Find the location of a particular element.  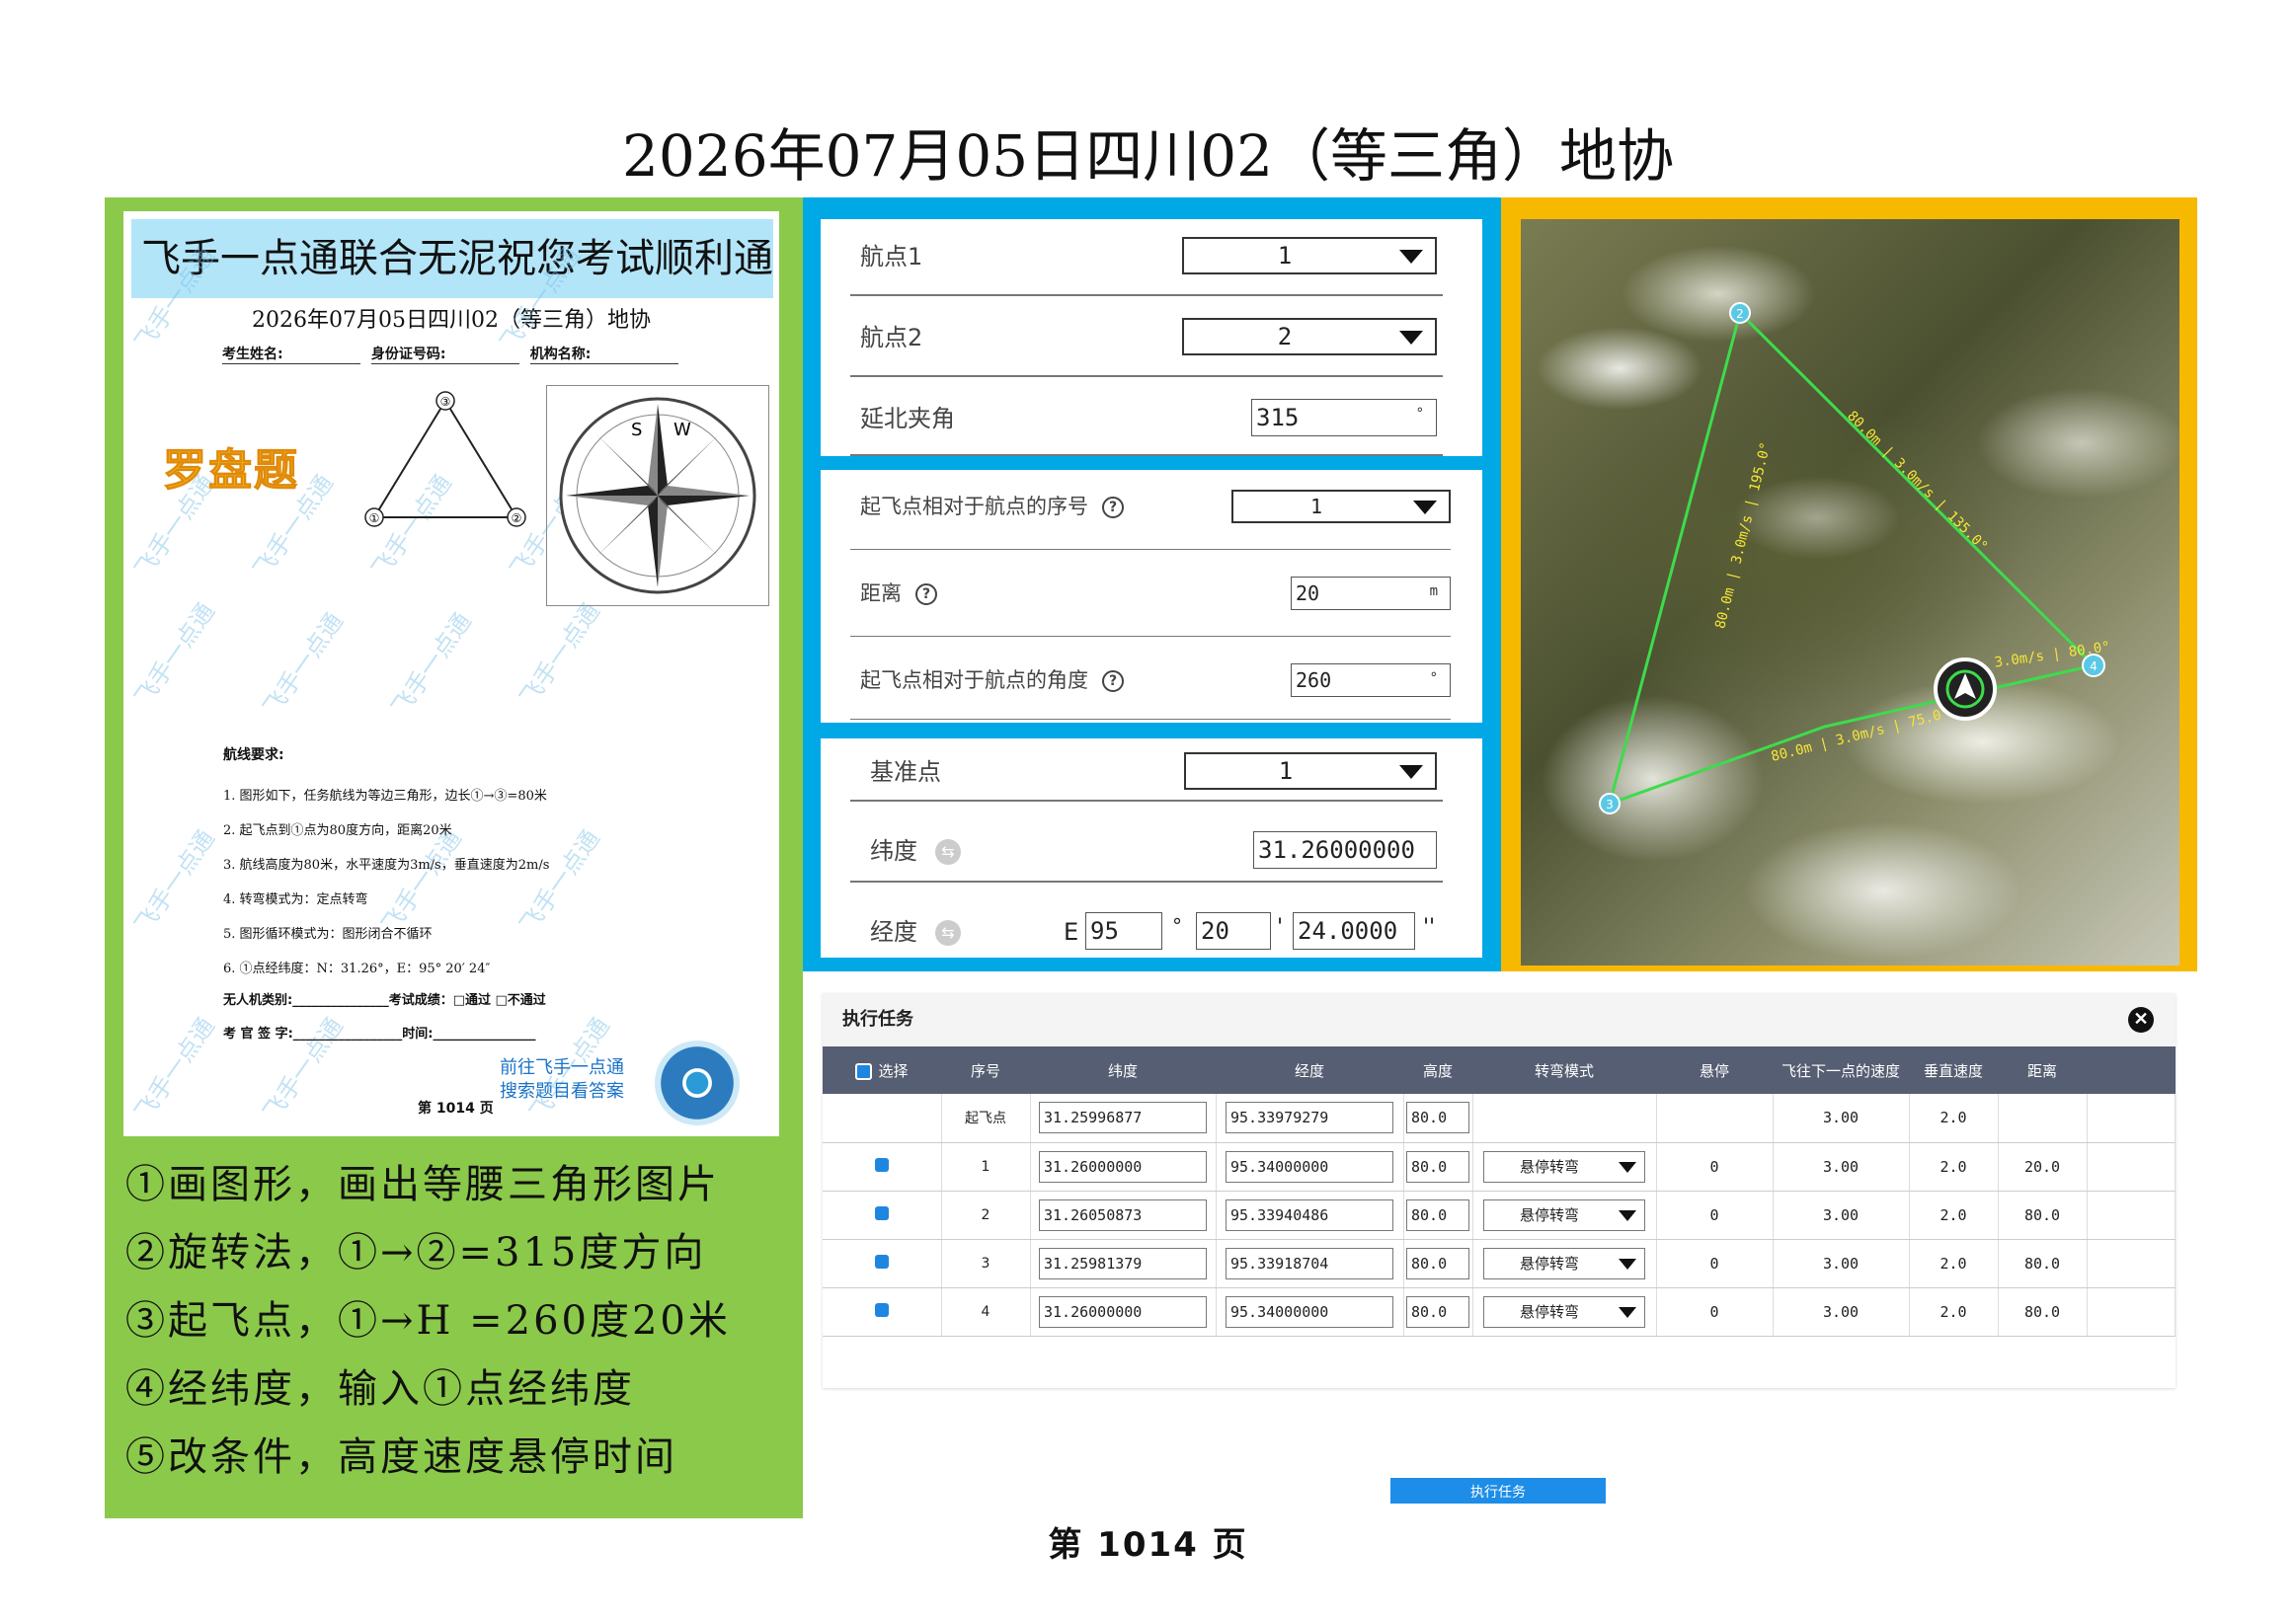

execute-task-button: 执行任务 is located at coordinates (1498, 1491).